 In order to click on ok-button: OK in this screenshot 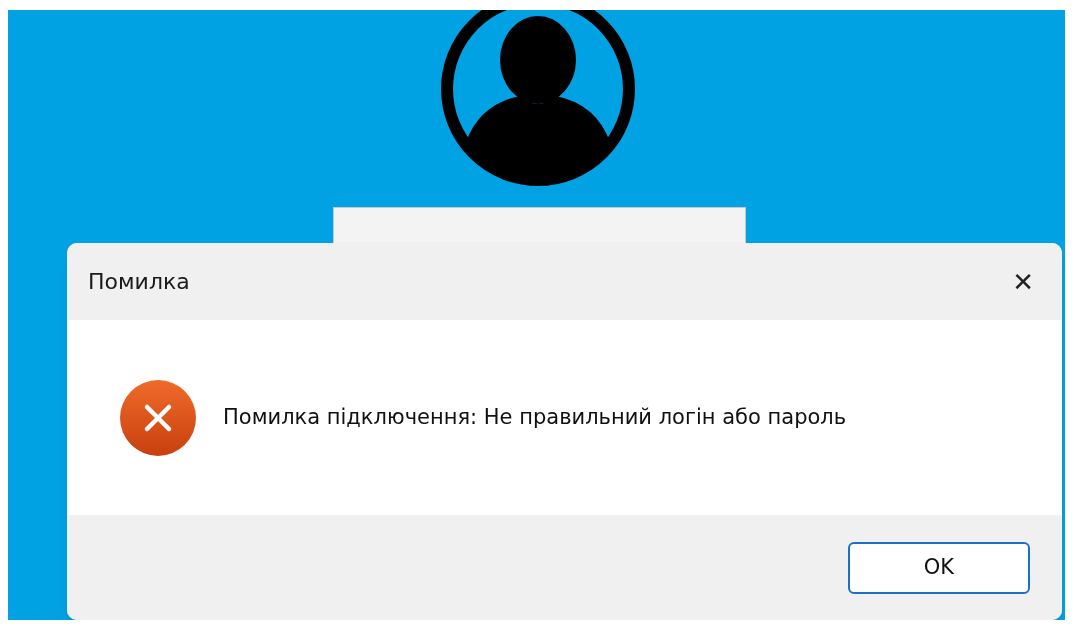, I will do `click(939, 567)`.